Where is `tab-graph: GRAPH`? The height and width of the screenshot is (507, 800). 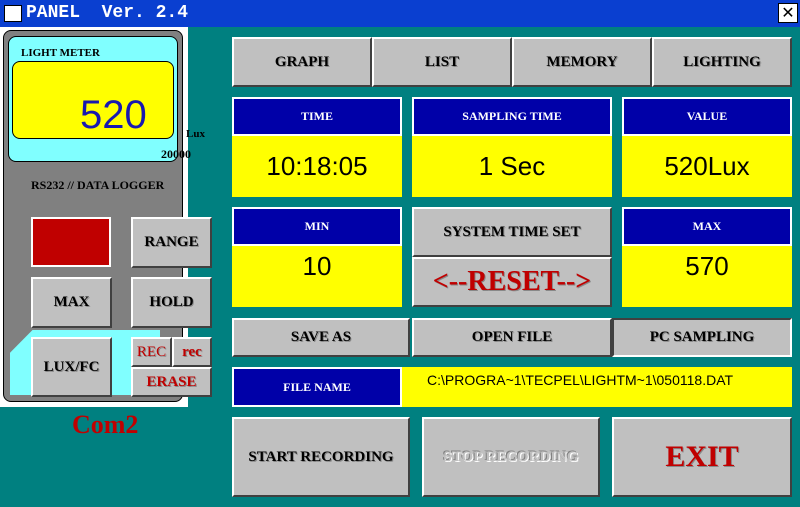 tab-graph: GRAPH is located at coordinates (302, 62).